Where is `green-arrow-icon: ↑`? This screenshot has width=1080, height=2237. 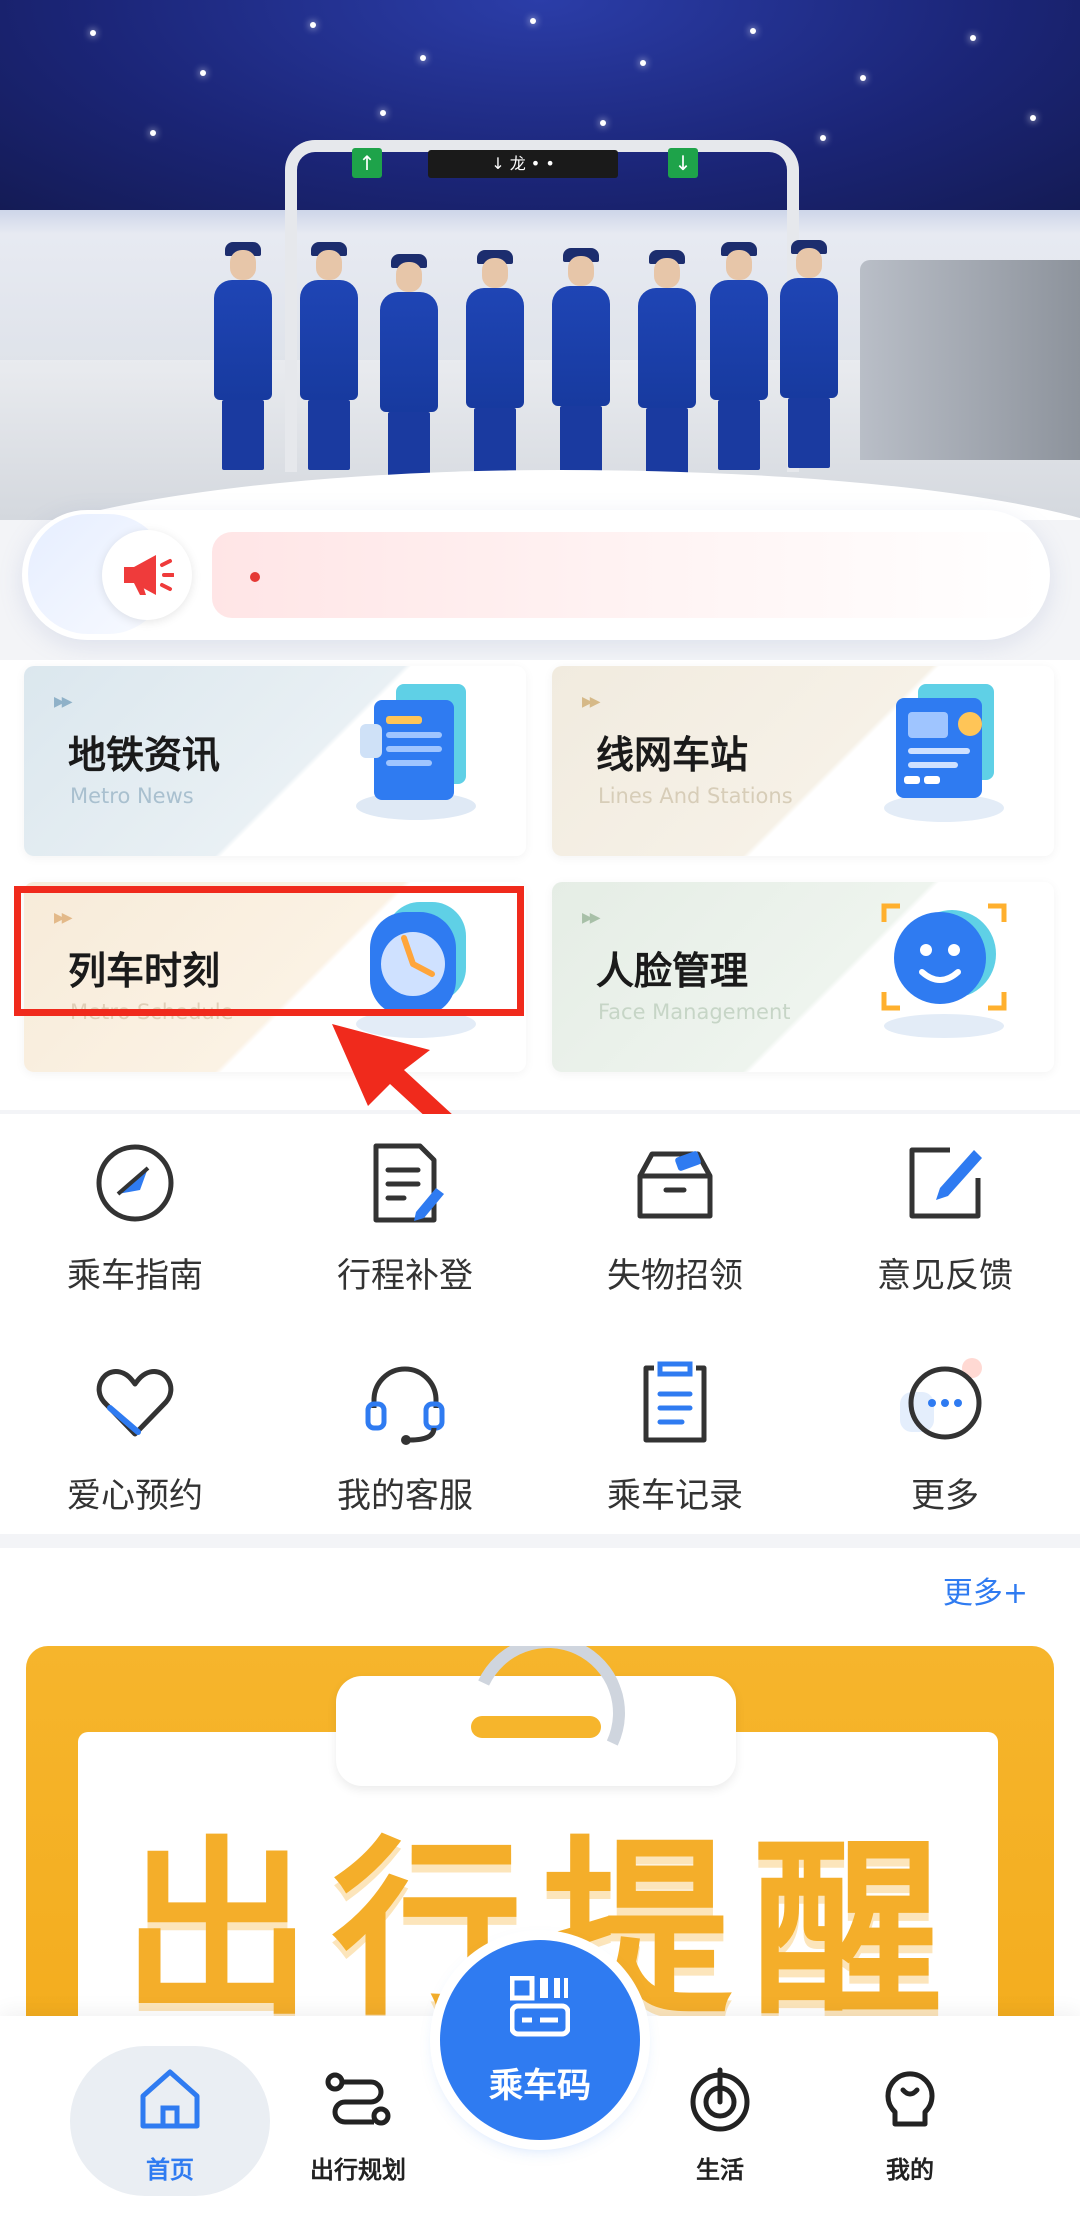 green-arrow-icon: ↑ is located at coordinates (367, 163).